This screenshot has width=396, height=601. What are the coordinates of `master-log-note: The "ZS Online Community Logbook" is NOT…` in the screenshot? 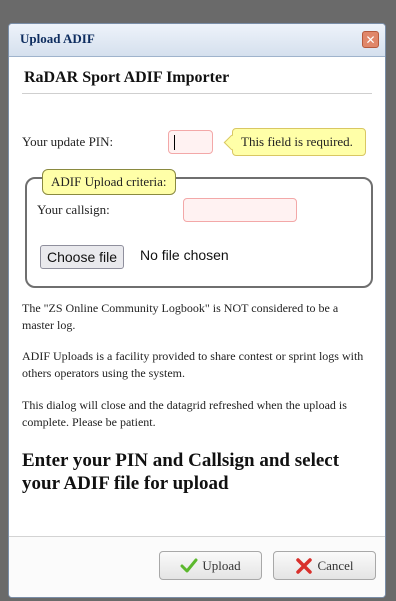 It's located at (180, 316).